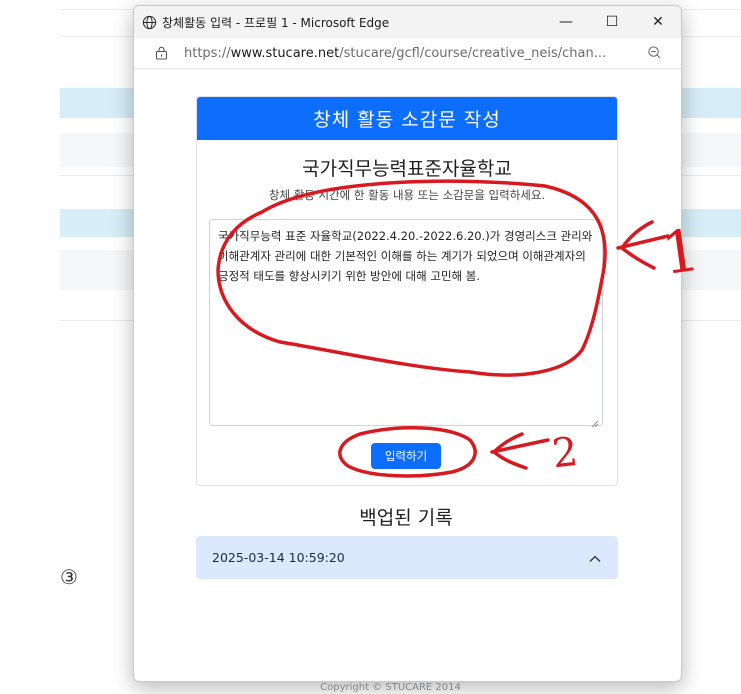 The image size is (741, 694). I want to click on resize-grip-icon, so click(595, 421).